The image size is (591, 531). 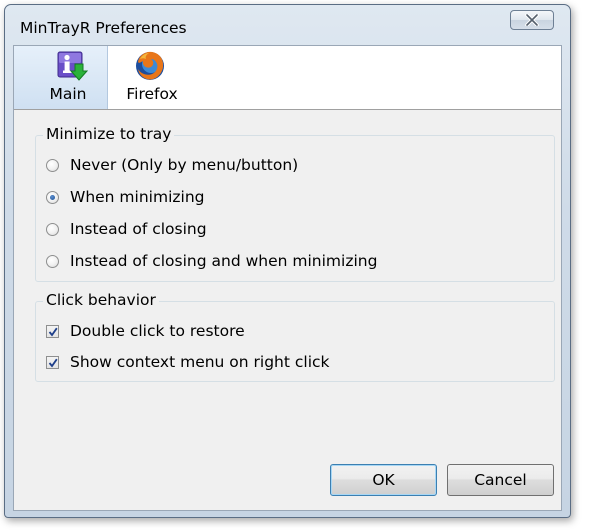 I want to click on tab-firefox: Firefox, so click(x=152, y=77).